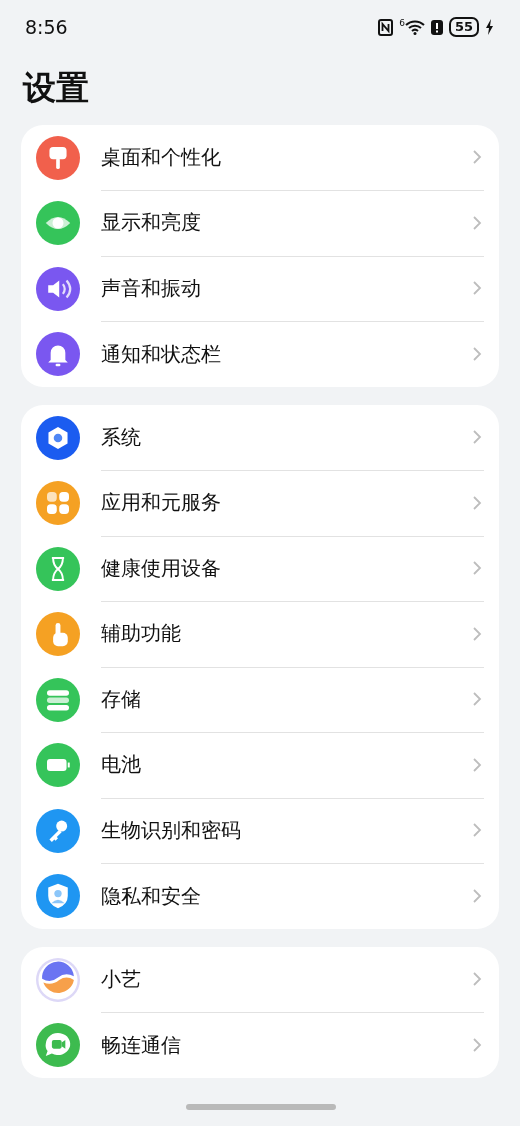  What do you see at coordinates (286, 896) in the screenshot?
I see `settings-item: 隐私和安全` at bounding box center [286, 896].